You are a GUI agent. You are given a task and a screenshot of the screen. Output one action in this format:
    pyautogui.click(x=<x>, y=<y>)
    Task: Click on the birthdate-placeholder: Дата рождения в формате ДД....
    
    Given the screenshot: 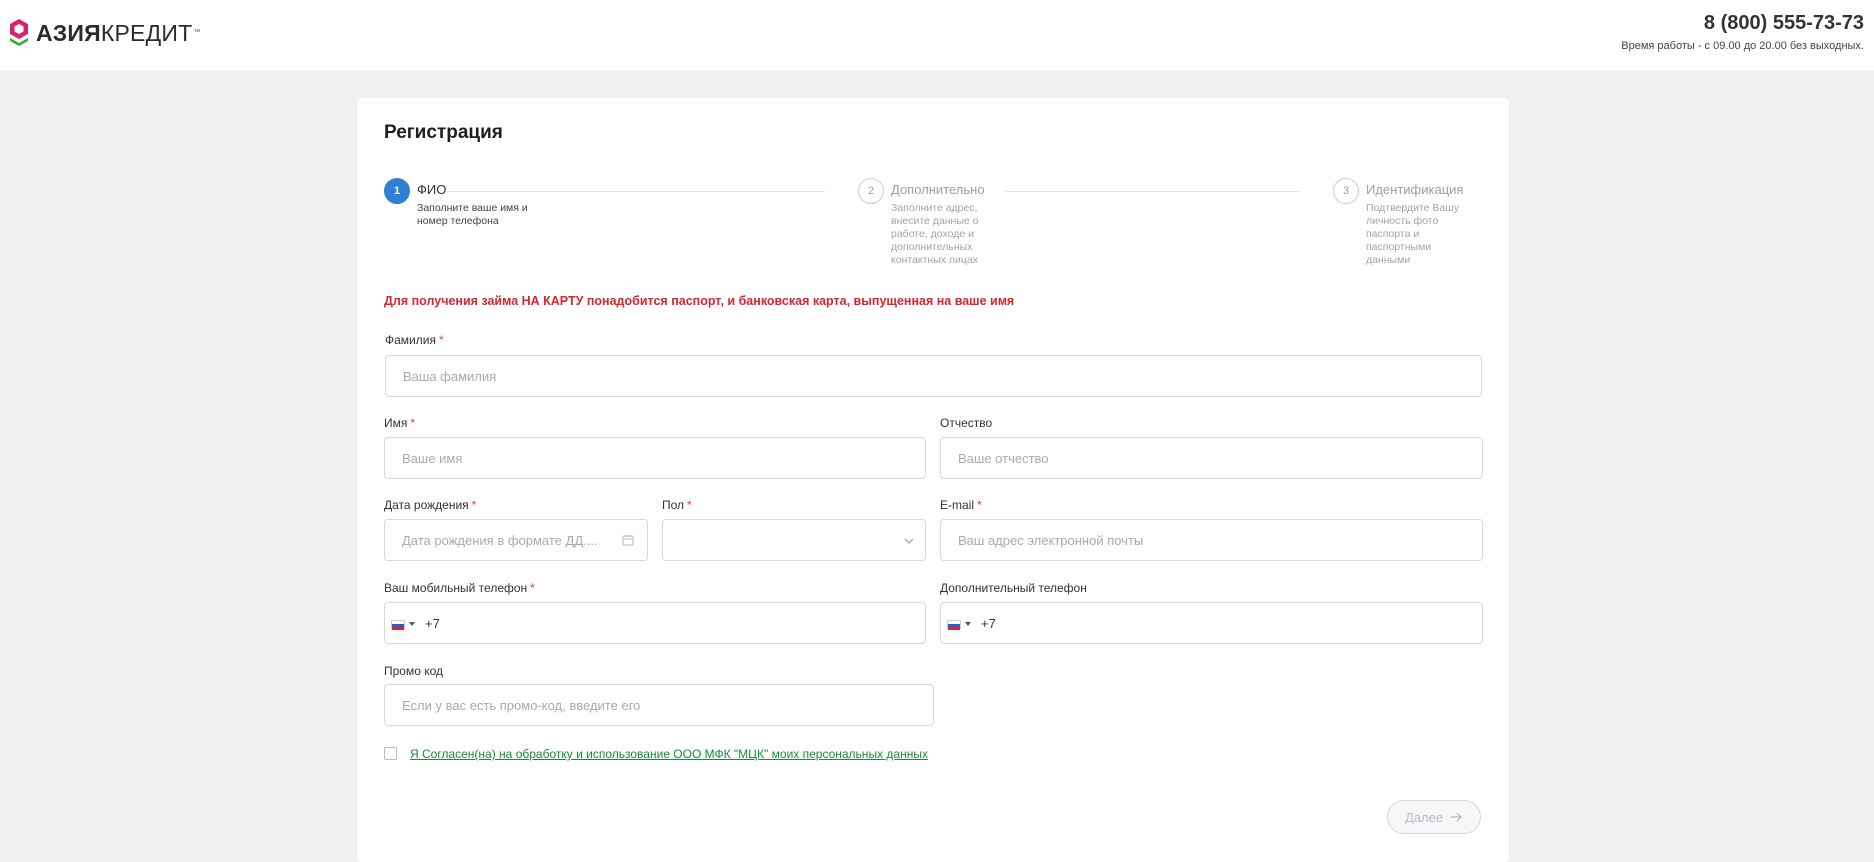 What is the action you would take?
    pyautogui.click(x=500, y=540)
    